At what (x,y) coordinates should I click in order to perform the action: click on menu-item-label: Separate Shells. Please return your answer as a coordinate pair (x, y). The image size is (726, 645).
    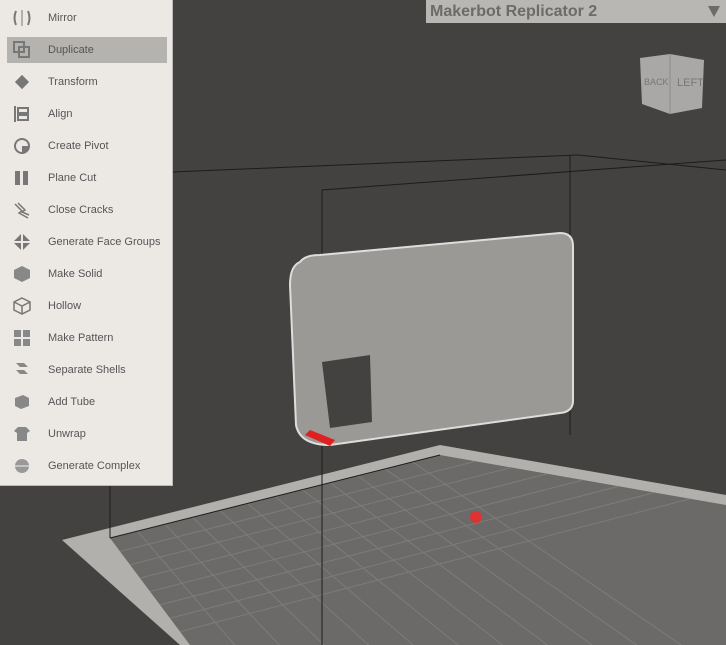
    Looking at the image, I should click on (87, 370).